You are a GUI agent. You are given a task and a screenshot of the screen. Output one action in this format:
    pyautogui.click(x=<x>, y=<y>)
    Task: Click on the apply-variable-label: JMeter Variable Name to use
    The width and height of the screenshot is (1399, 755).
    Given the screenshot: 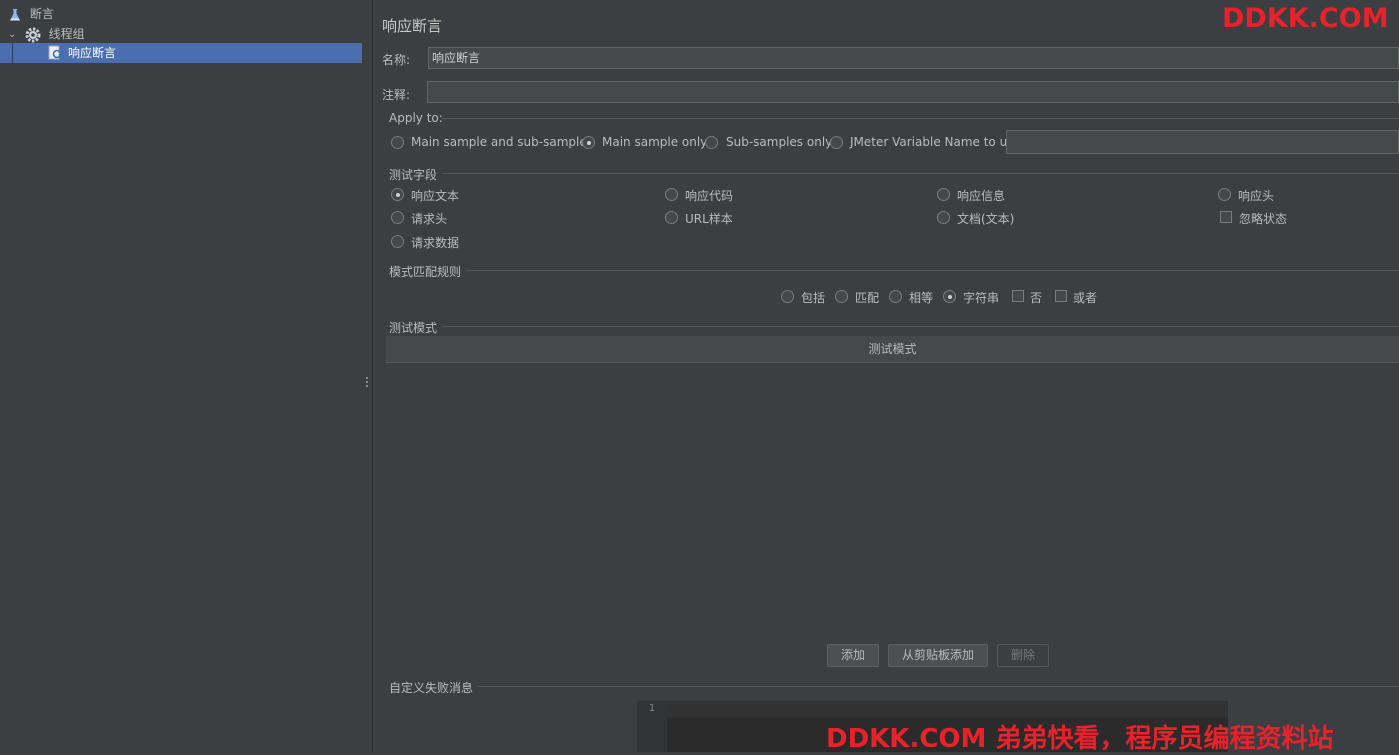 What is the action you would take?
    pyautogui.click(x=935, y=142)
    